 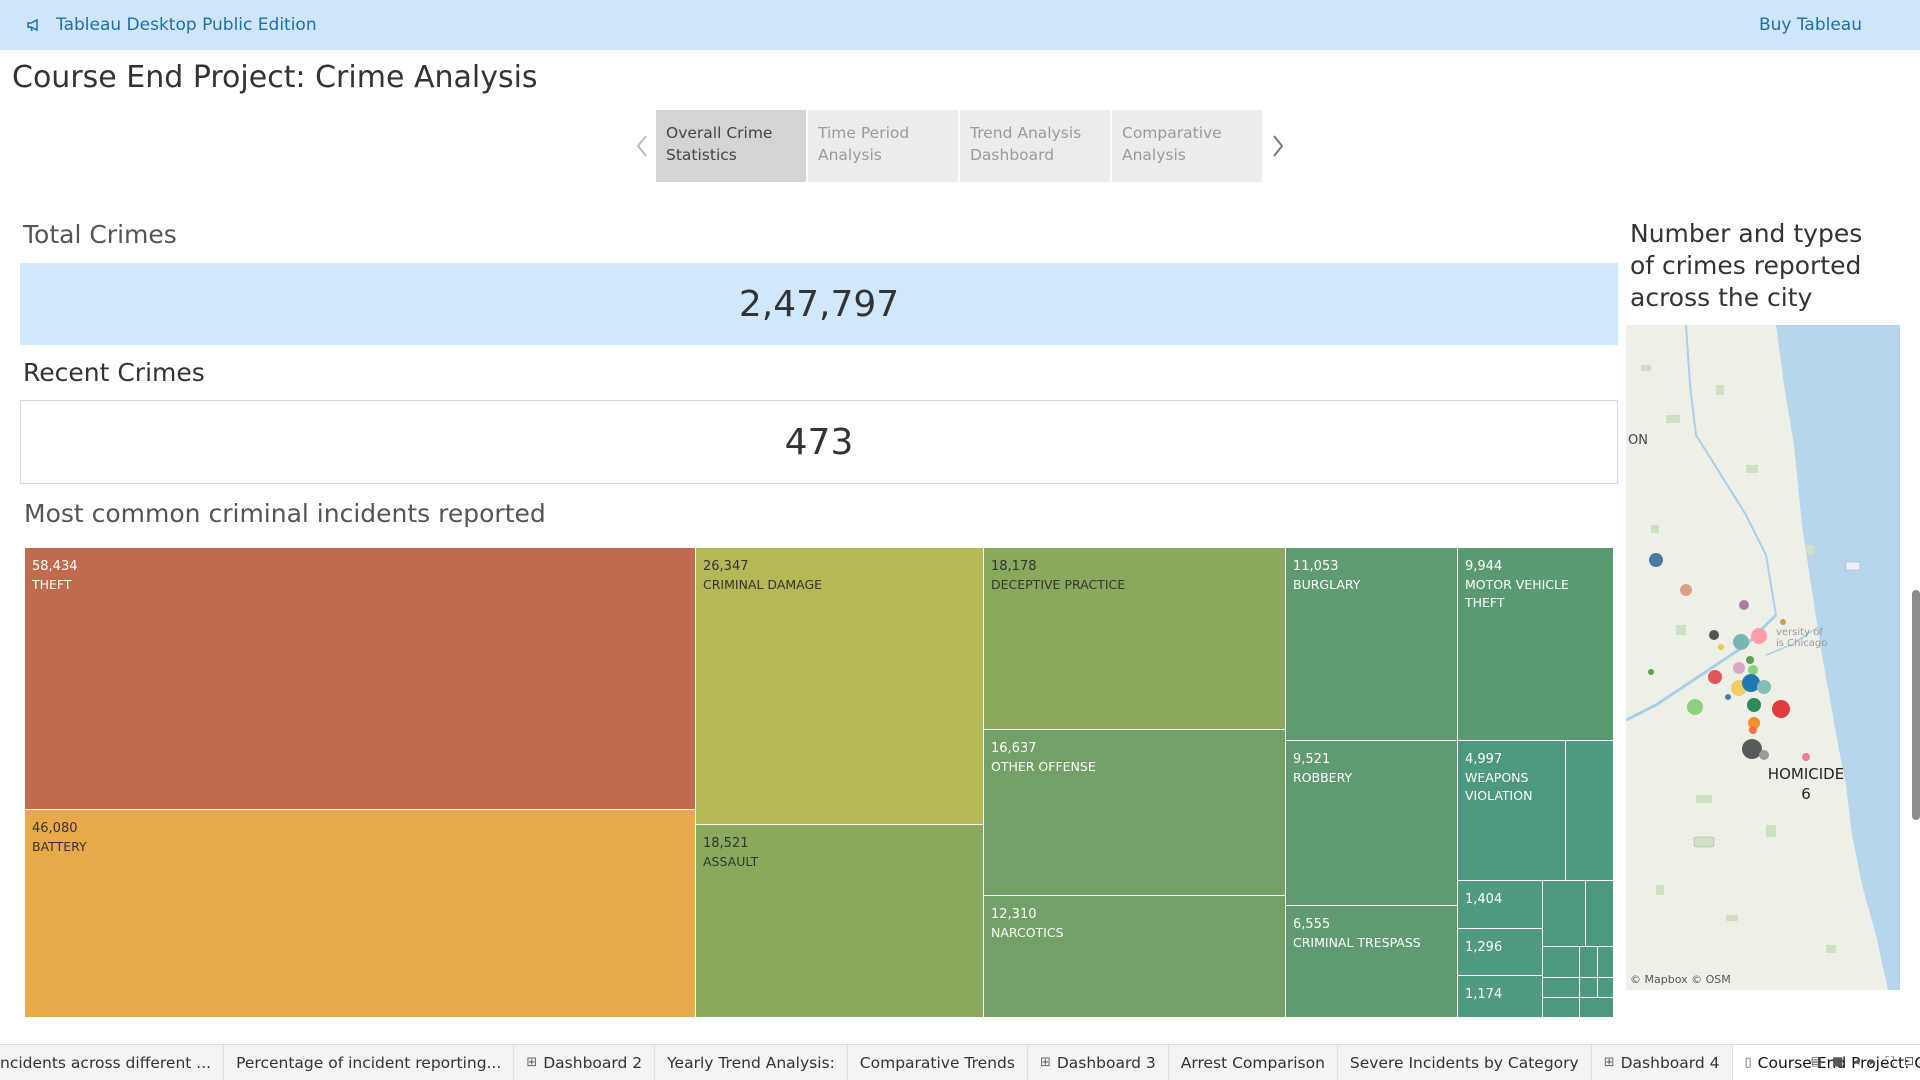 I want to click on treemap-cell-small: 1,174, so click(x=1500, y=997).